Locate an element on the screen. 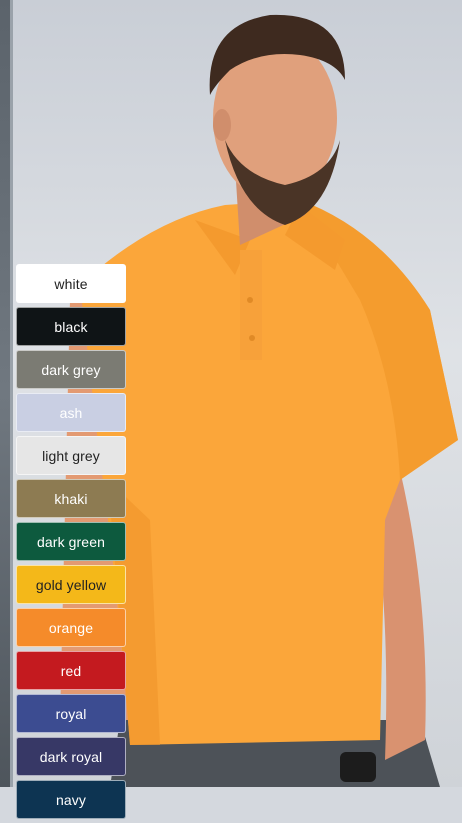 The image size is (462, 823). color-swatch-dark-green: dark green is located at coordinates (71, 541).